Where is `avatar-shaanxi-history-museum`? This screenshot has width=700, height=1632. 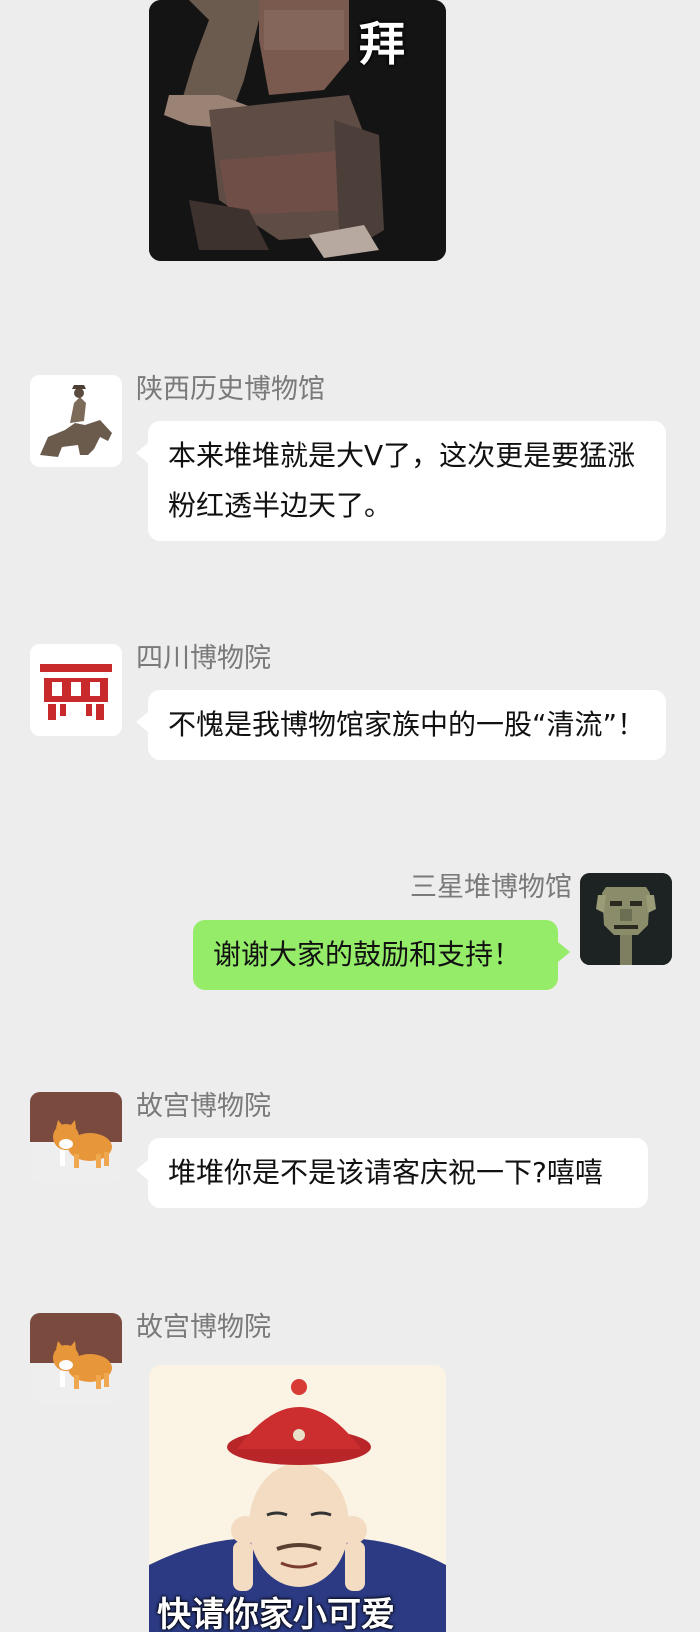 avatar-shaanxi-history-museum is located at coordinates (76, 421).